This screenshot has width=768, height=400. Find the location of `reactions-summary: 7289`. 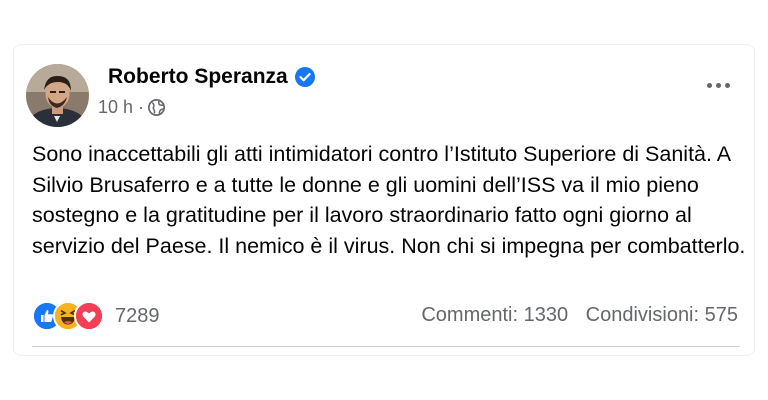

reactions-summary: 7289 is located at coordinates (96, 316).